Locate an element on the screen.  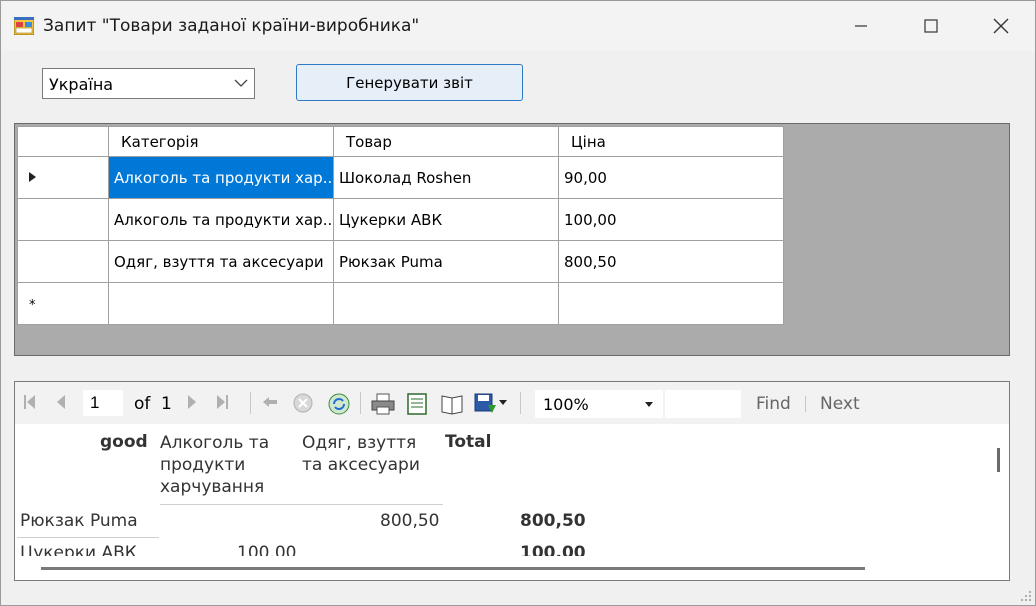
cell-category: Одяг, взуття та аксесуари is located at coordinates (221, 261).